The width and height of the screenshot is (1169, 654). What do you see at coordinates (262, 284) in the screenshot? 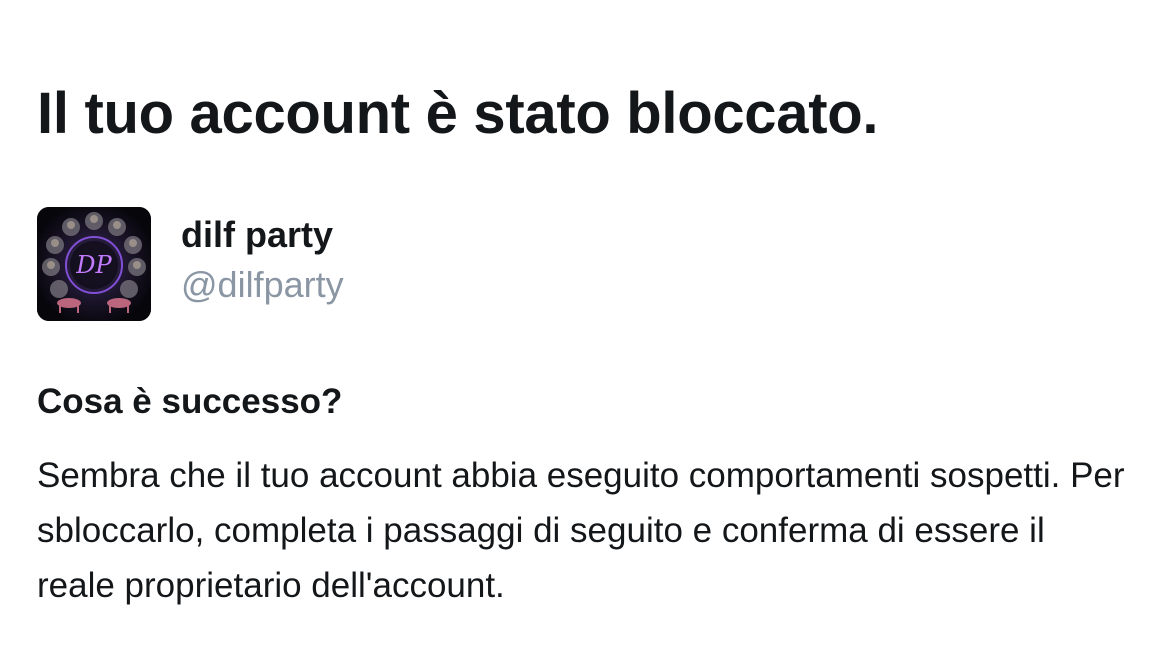
I see `account-handle: @dilfparty` at bounding box center [262, 284].